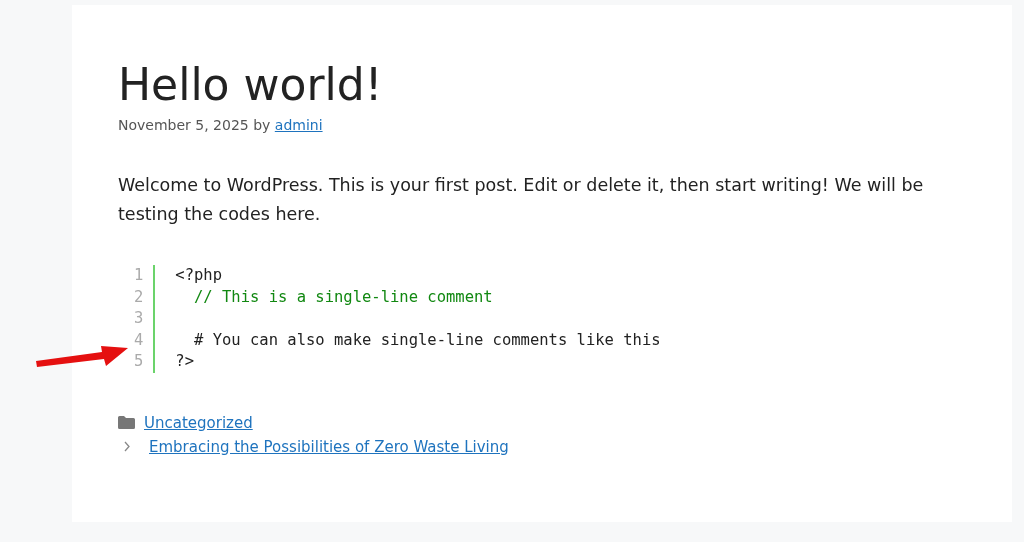  What do you see at coordinates (198, 422) in the screenshot?
I see `category-link: Uncategorized` at bounding box center [198, 422].